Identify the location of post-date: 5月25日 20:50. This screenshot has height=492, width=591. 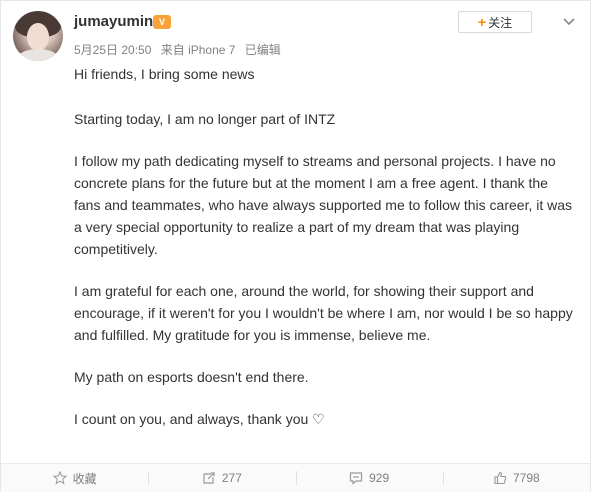
(112, 50).